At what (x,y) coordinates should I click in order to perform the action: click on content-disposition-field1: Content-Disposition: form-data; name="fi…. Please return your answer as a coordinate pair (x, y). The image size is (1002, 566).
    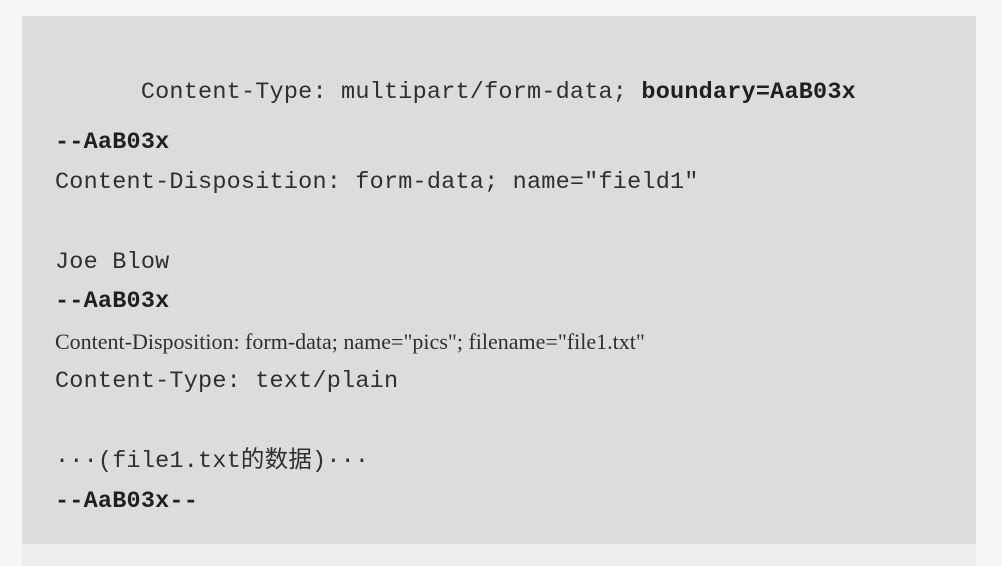
    Looking at the image, I should click on (377, 182).